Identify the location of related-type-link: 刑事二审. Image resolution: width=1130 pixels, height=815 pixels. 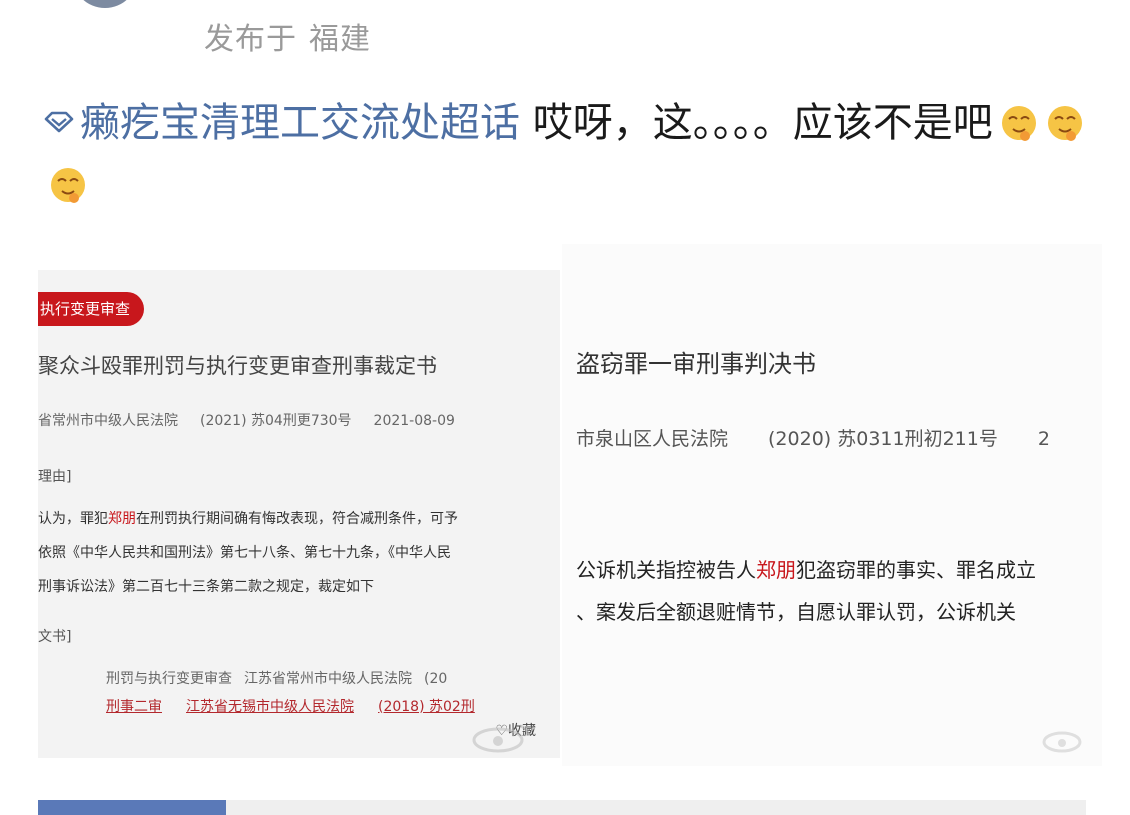
(134, 707).